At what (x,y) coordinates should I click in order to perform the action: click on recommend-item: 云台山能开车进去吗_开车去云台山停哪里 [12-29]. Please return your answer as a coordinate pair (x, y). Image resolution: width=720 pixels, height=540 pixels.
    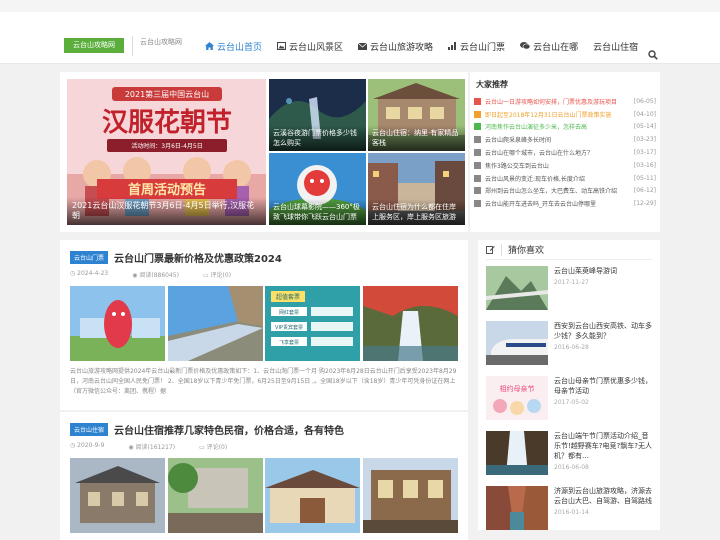
    Looking at the image, I should click on (565, 203).